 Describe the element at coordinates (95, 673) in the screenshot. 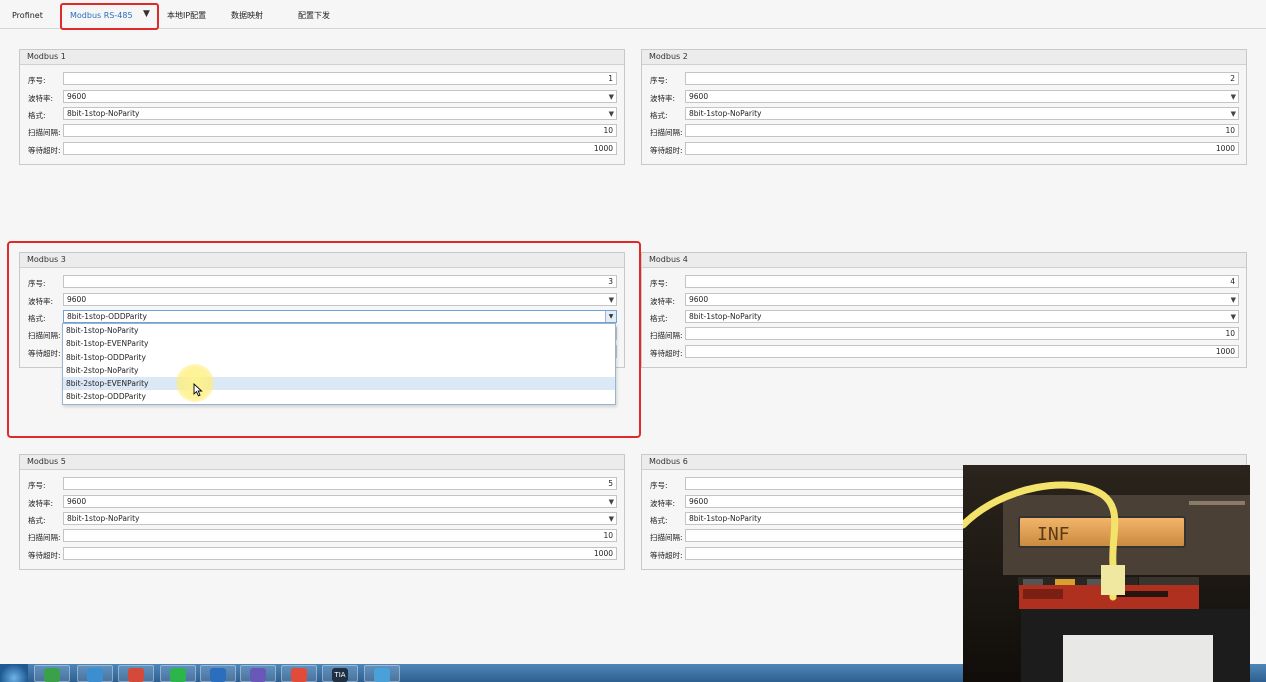

I see `taskbar-network-button` at that location.